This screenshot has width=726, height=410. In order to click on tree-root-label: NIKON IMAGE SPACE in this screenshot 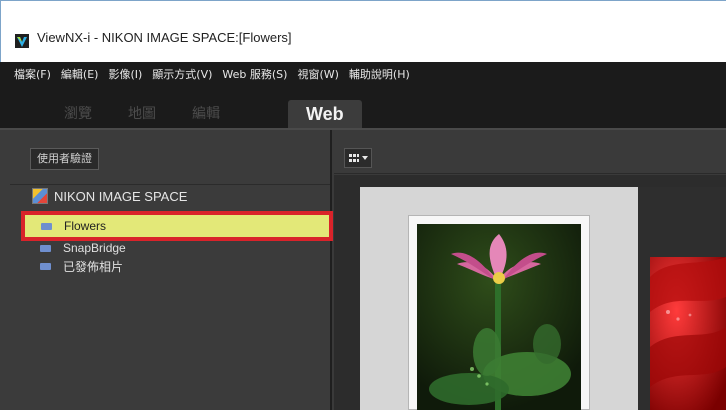, I will do `click(121, 196)`.